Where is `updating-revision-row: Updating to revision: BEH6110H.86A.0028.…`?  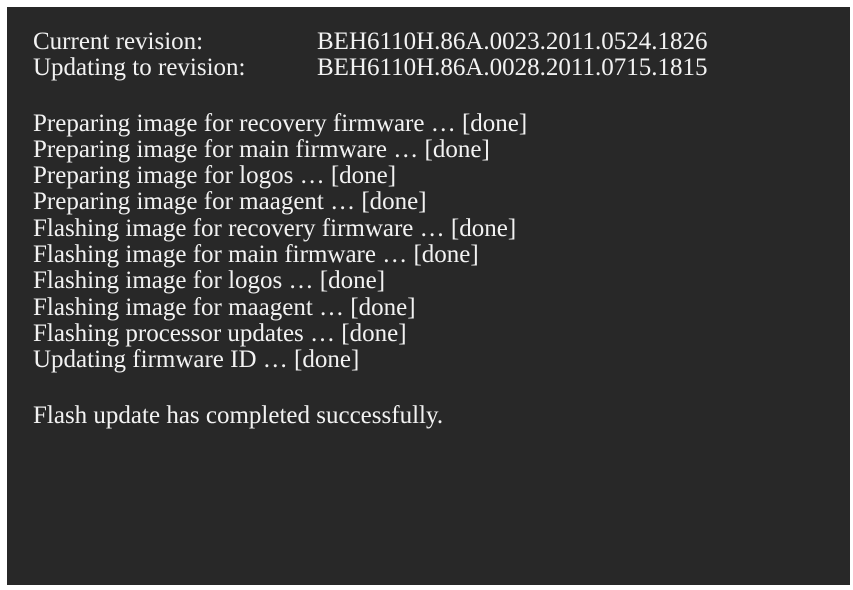 updating-revision-row: Updating to revision: BEH6110H.86A.0028.… is located at coordinates (441, 68).